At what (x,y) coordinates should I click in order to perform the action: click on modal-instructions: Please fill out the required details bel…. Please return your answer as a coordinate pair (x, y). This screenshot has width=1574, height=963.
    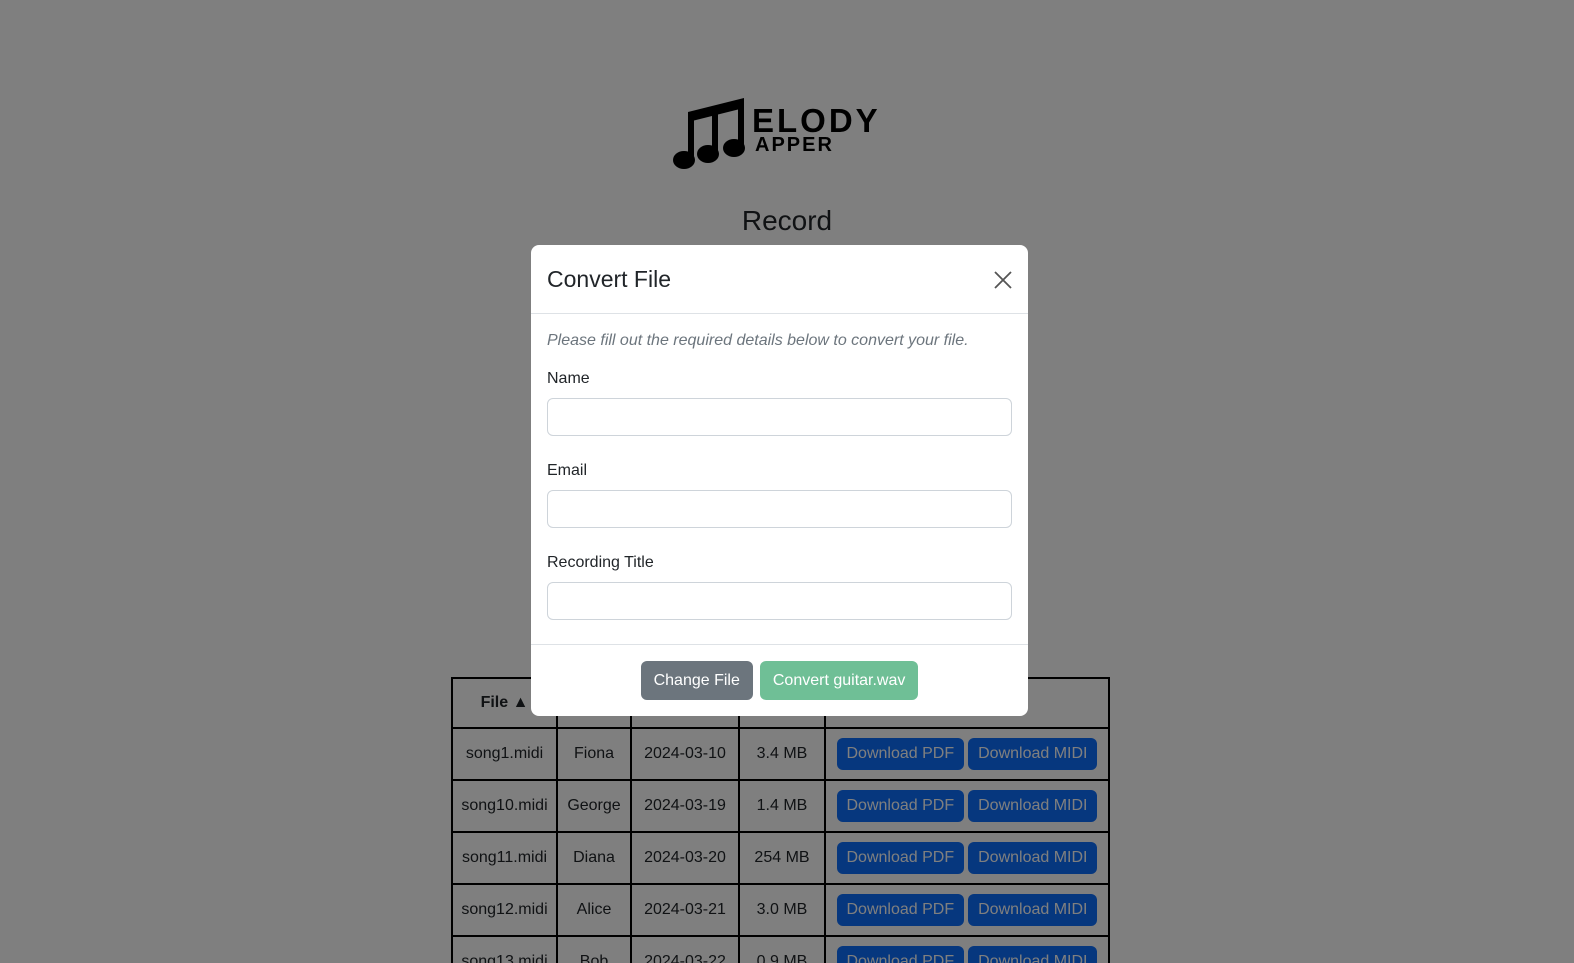
    Looking at the image, I should click on (758, 340).